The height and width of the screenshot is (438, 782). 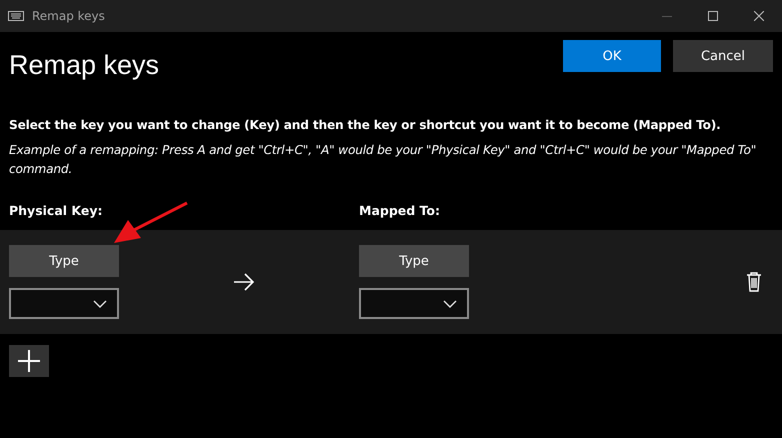 I want to click on arrow-right-icon, so click(x=244, y=282).